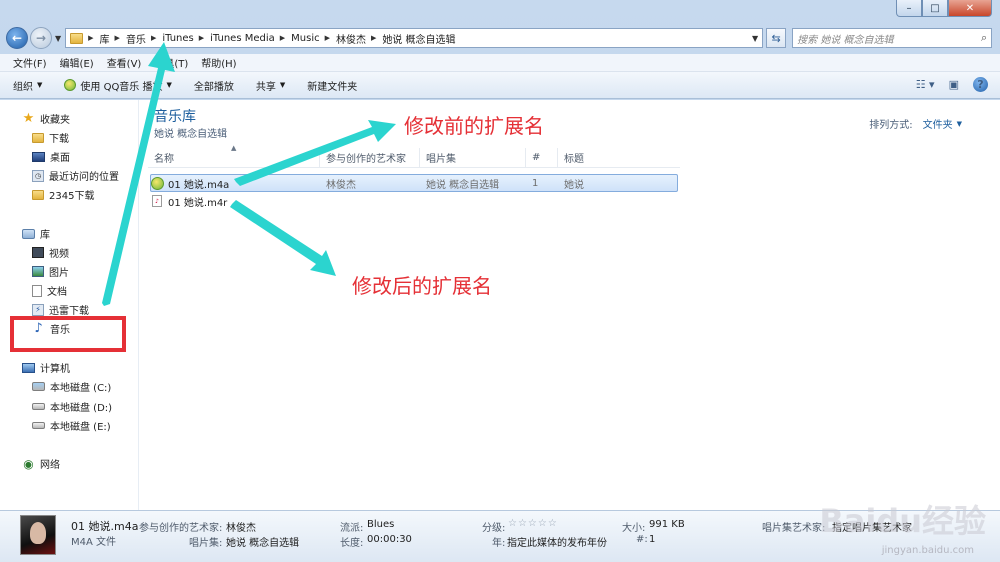  Describe the element at coordinates (41, 464) in the screenshot. I see `sidebar-group-network: ◉ 网络` at that location.